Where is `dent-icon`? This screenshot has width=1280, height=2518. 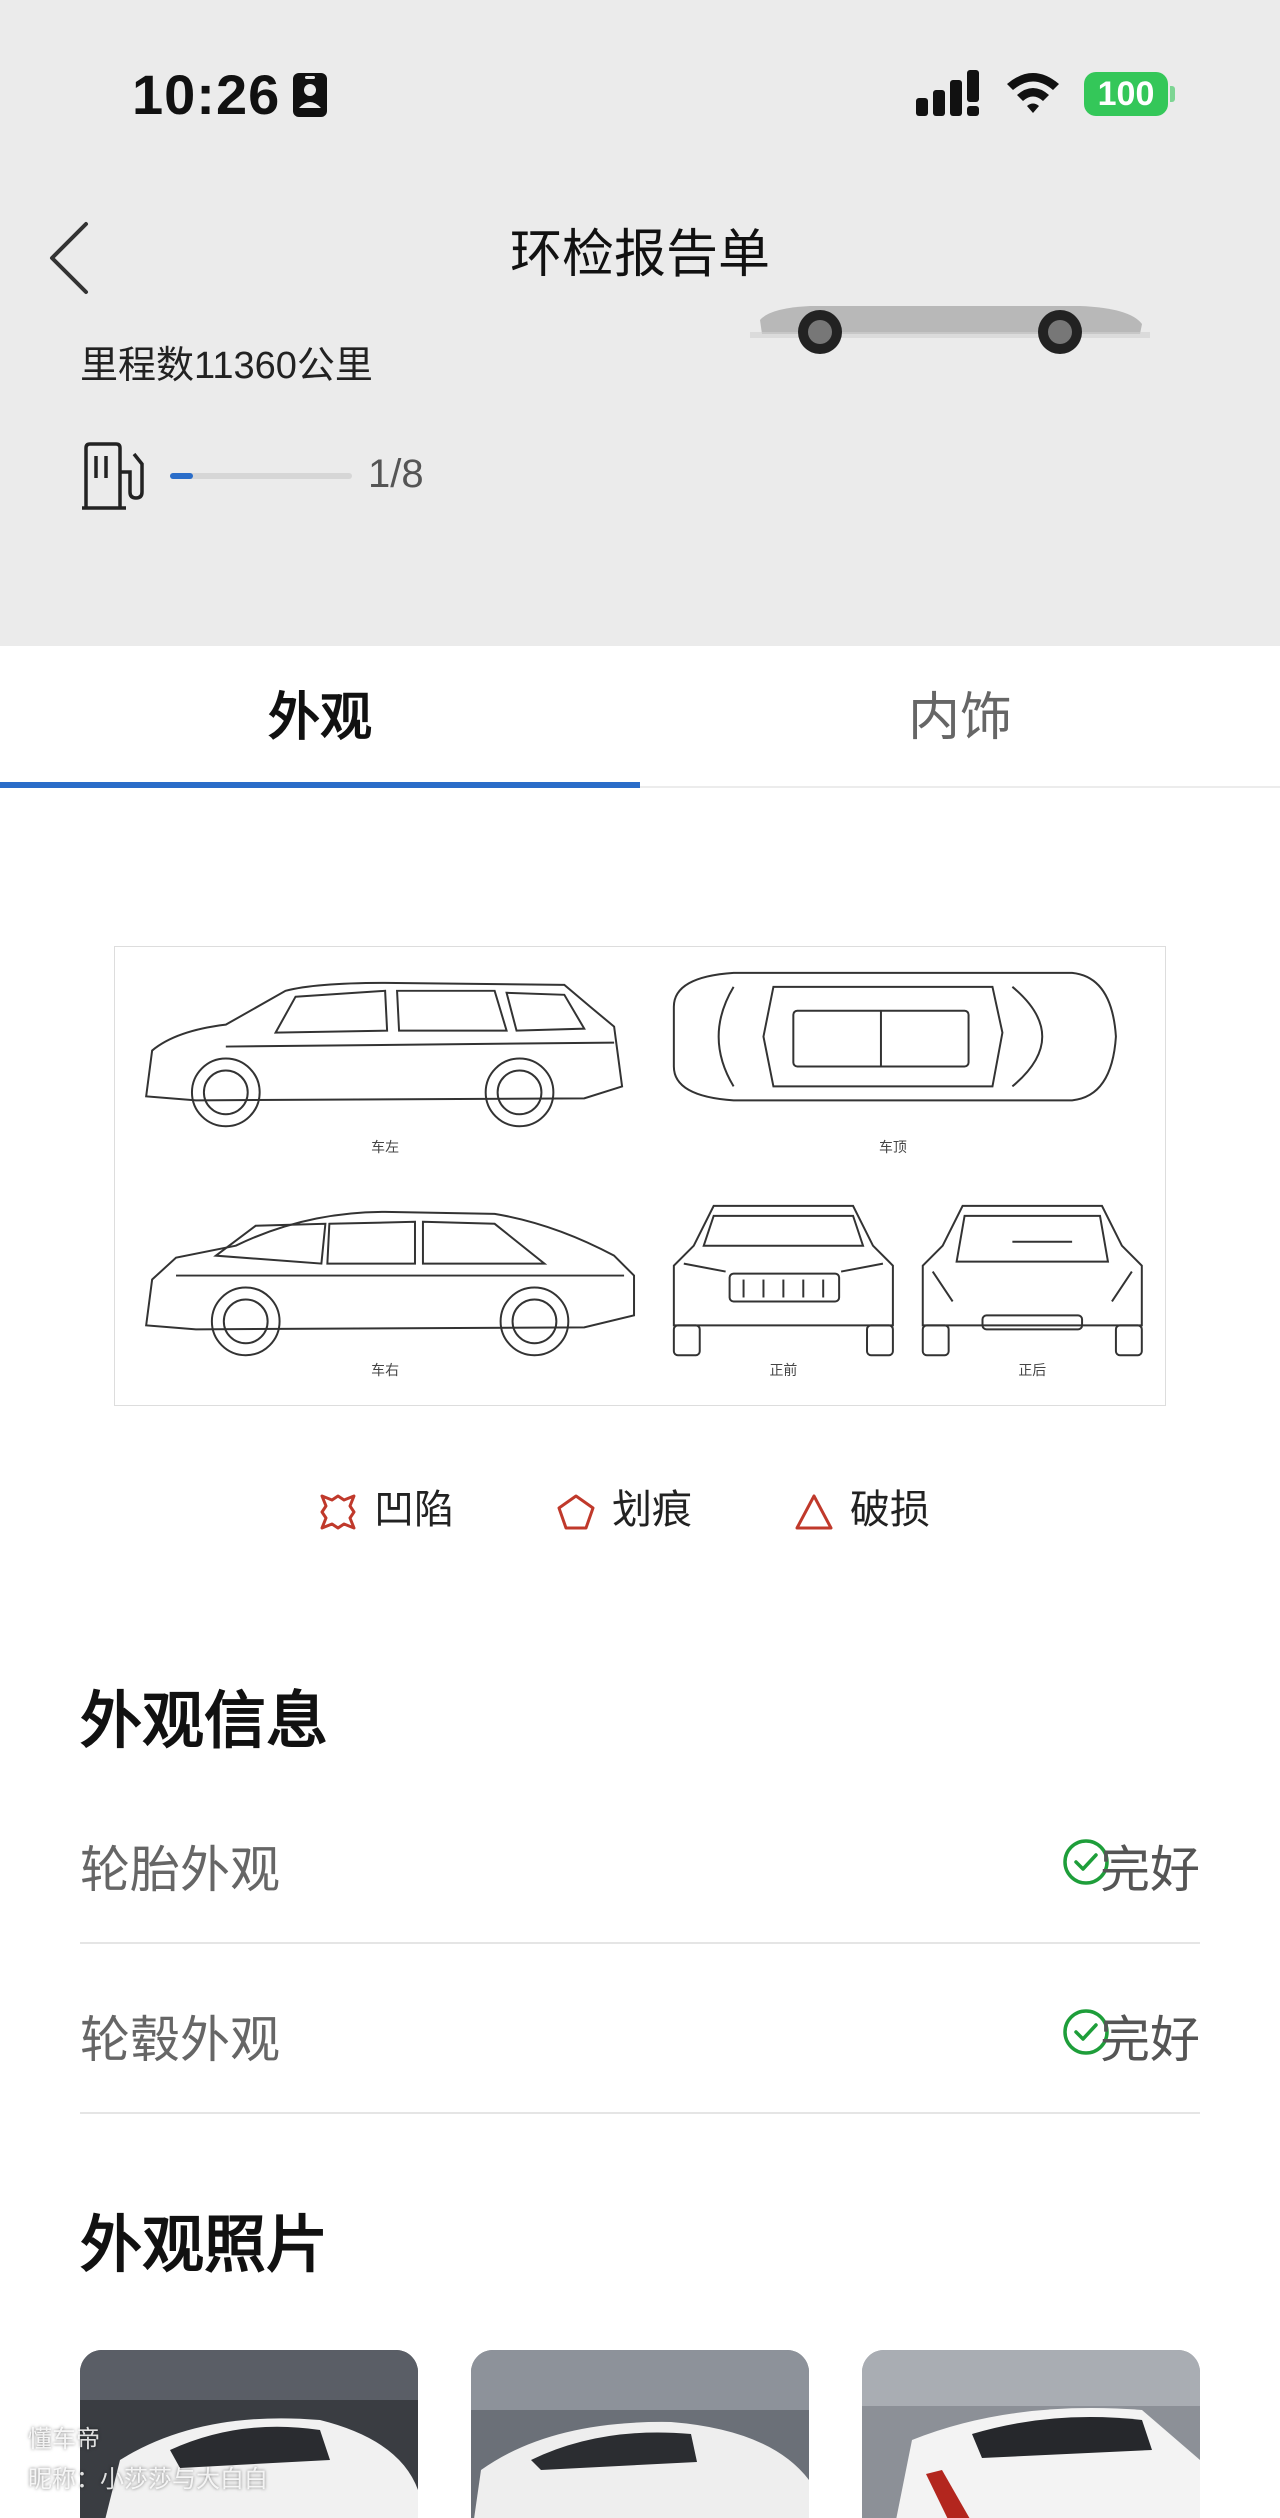
dent-icon is located at coordinates (338, 1512).